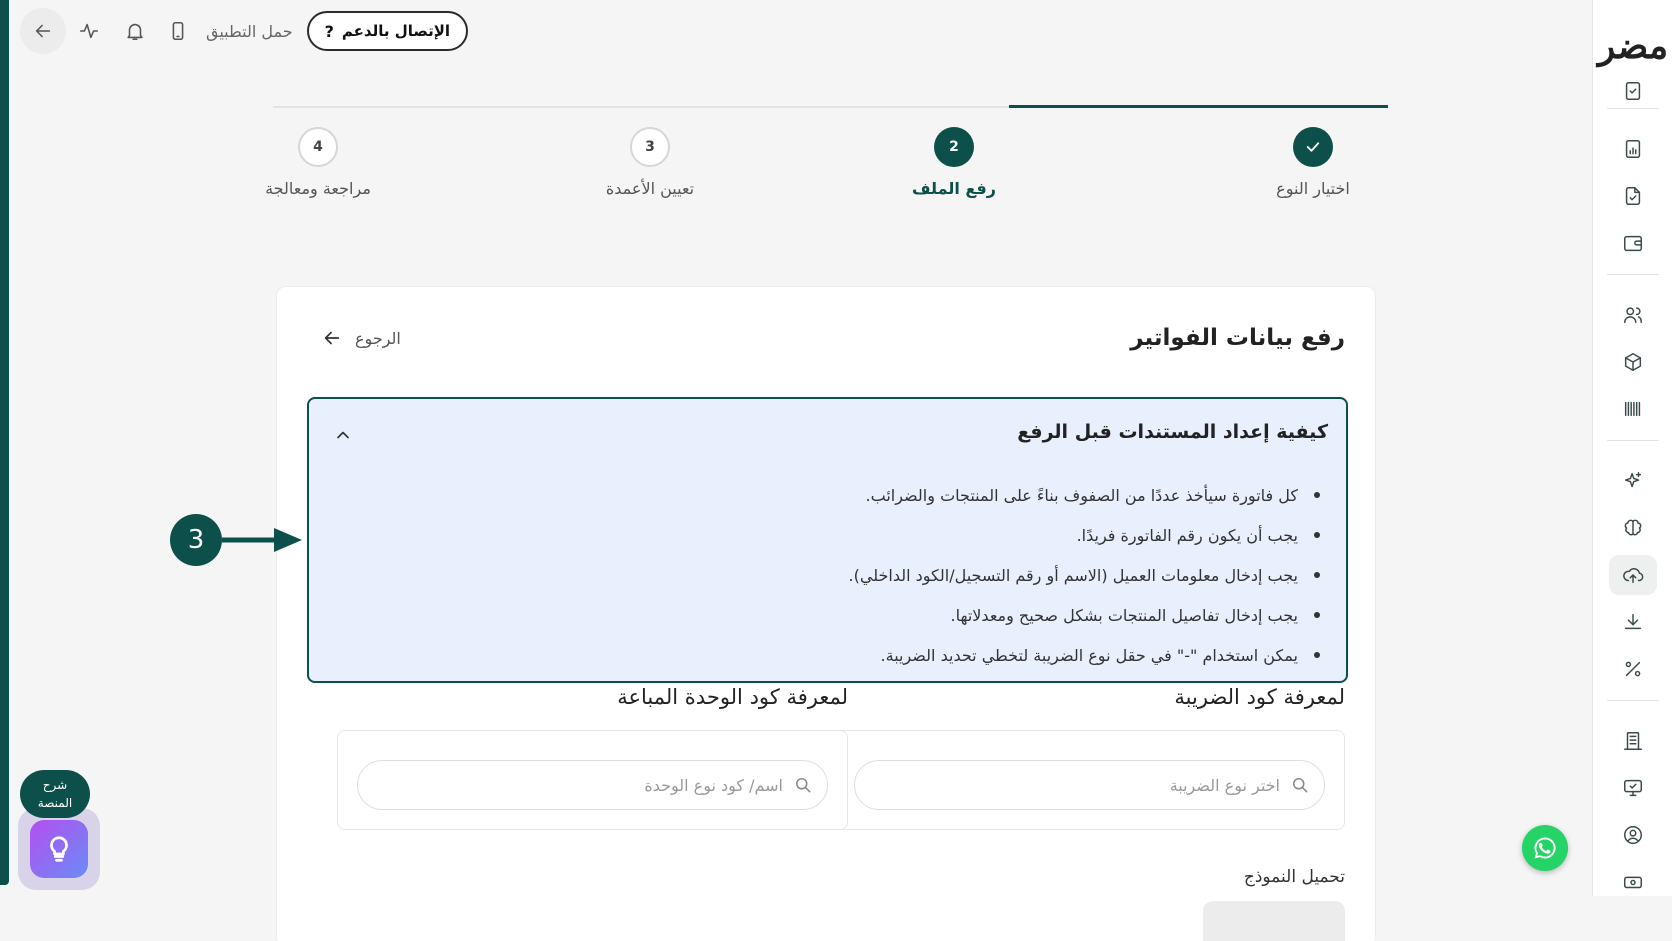 The image size is (1672, 941). I want to click on download-icon, so click(1633, 621).